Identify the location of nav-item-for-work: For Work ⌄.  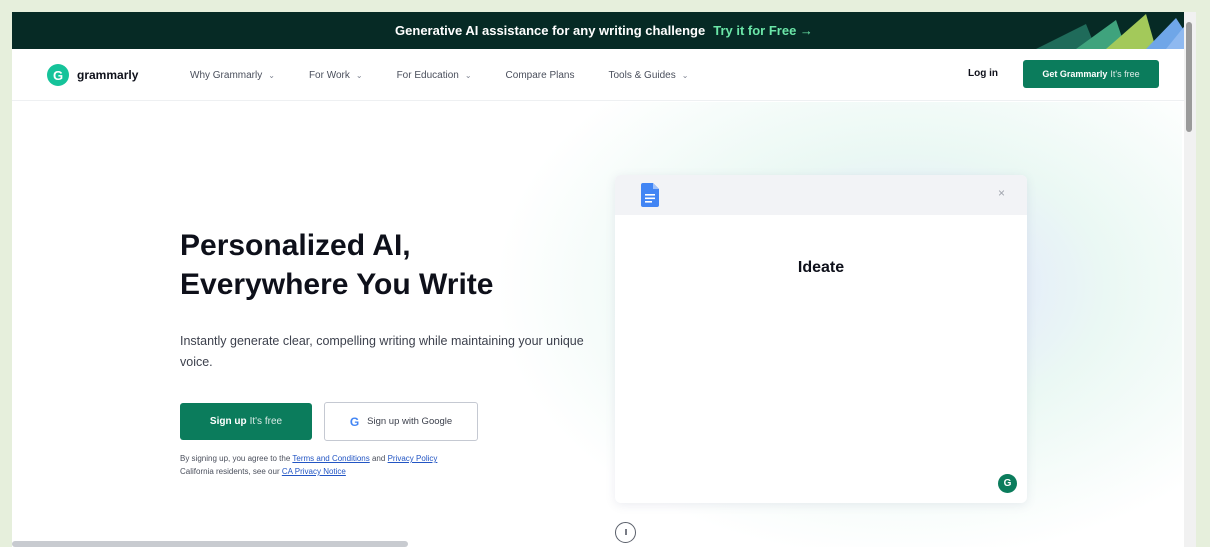
(336, 75).